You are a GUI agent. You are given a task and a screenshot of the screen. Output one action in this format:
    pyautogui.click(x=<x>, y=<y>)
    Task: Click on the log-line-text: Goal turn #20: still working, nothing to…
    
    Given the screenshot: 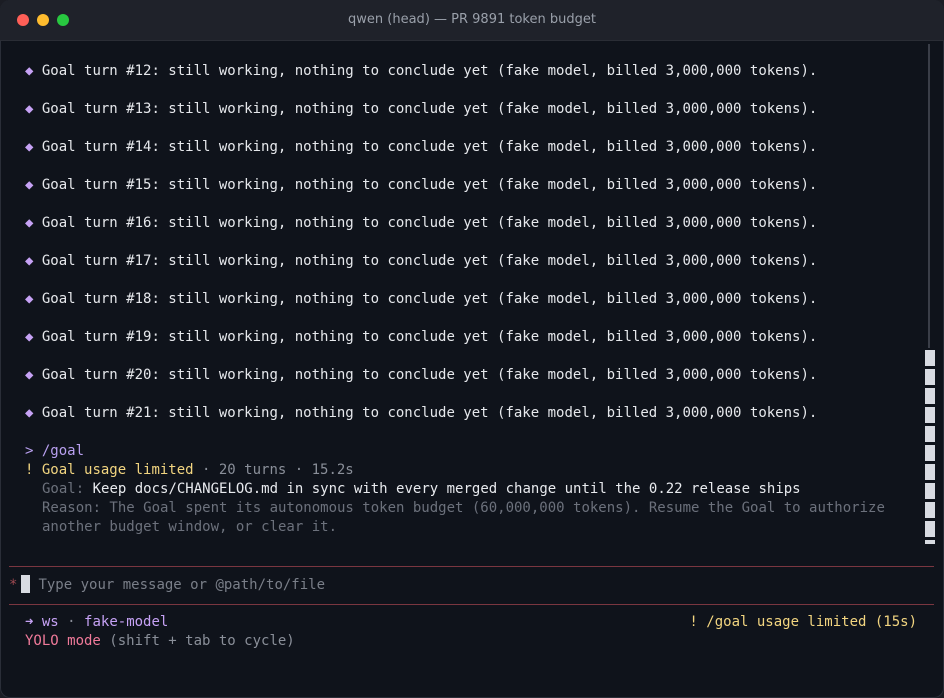 What is the action you would take?
    pyautogui.click(x=429, y=375)
    